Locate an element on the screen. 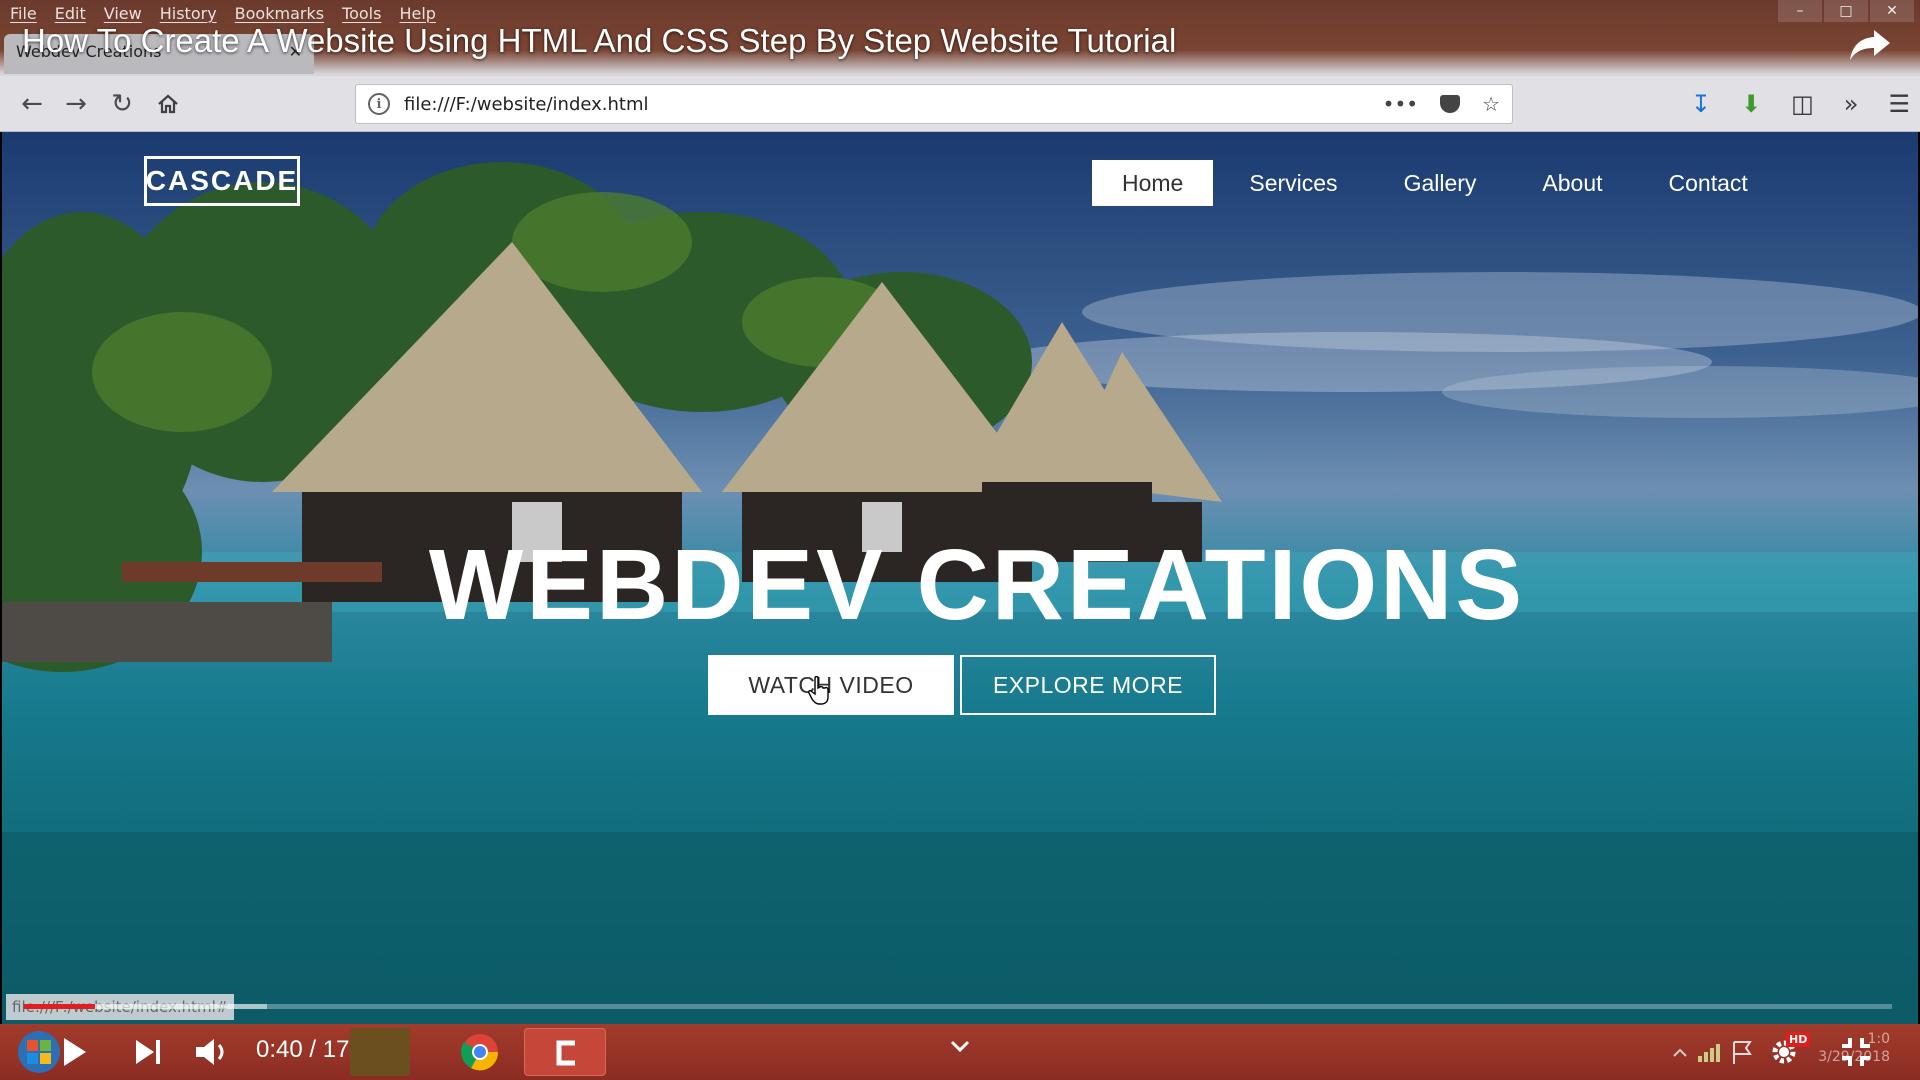 The height and width of the screenshot is (1080, 1920). window-controls: – □ ✕ is located at coordinates (1846, 11).